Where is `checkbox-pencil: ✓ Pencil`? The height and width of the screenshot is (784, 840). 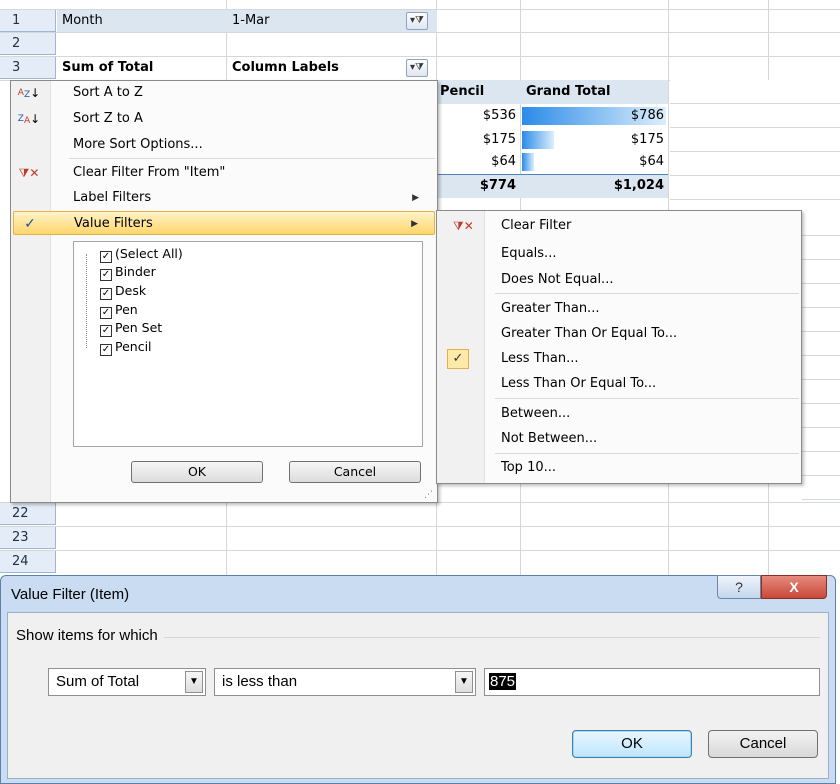 checkbox-pencil: ✓ Pencil is located at coordinates (126, 347).